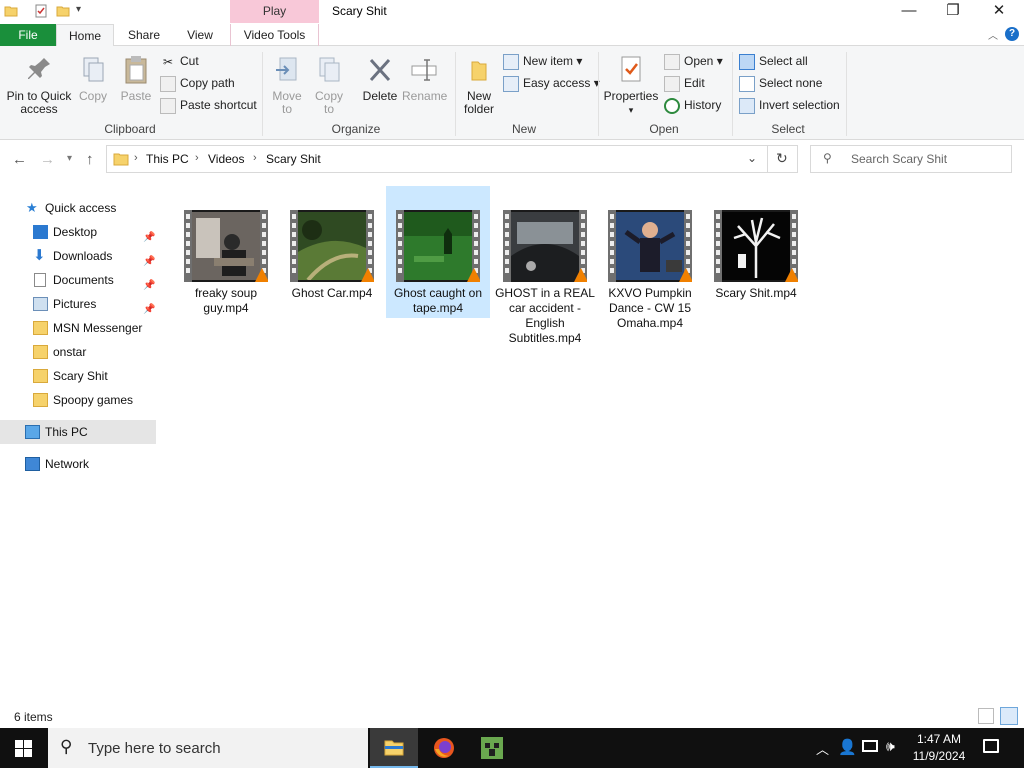 This screenshot has height=768, width=1024. Describe the element at coordinates (78, 400) in the screenshot. I see `nav-item-spoopy-games: Spoopy games` at that location.